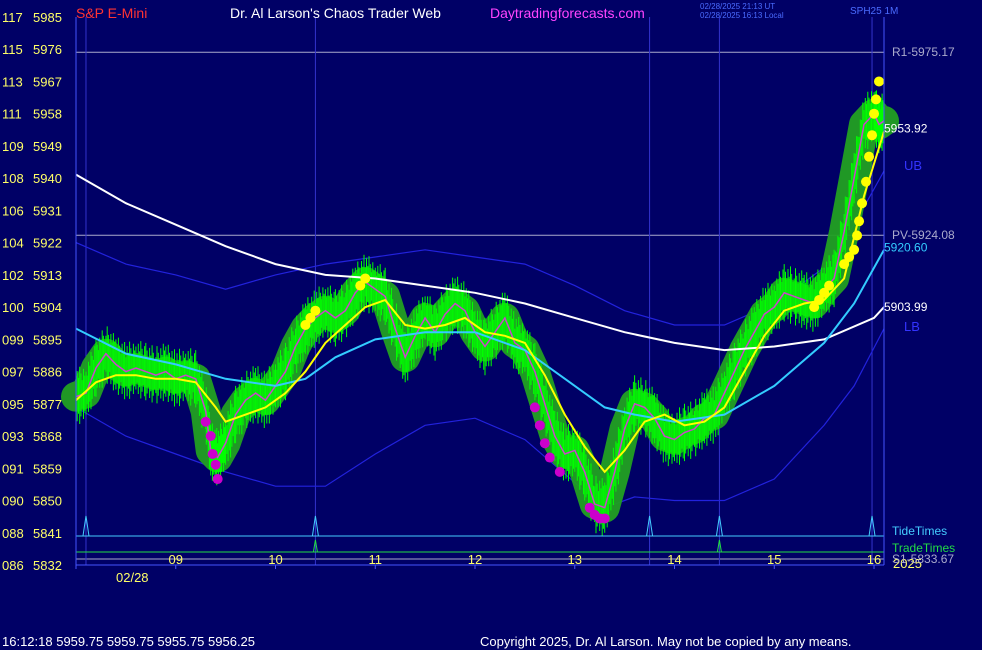 This screenshot has width=982, height=650. What do you see at coordinates (13, 243) in the screenshot?
I see `y-tick-left-104: 104` at bounding box center [13, 243].